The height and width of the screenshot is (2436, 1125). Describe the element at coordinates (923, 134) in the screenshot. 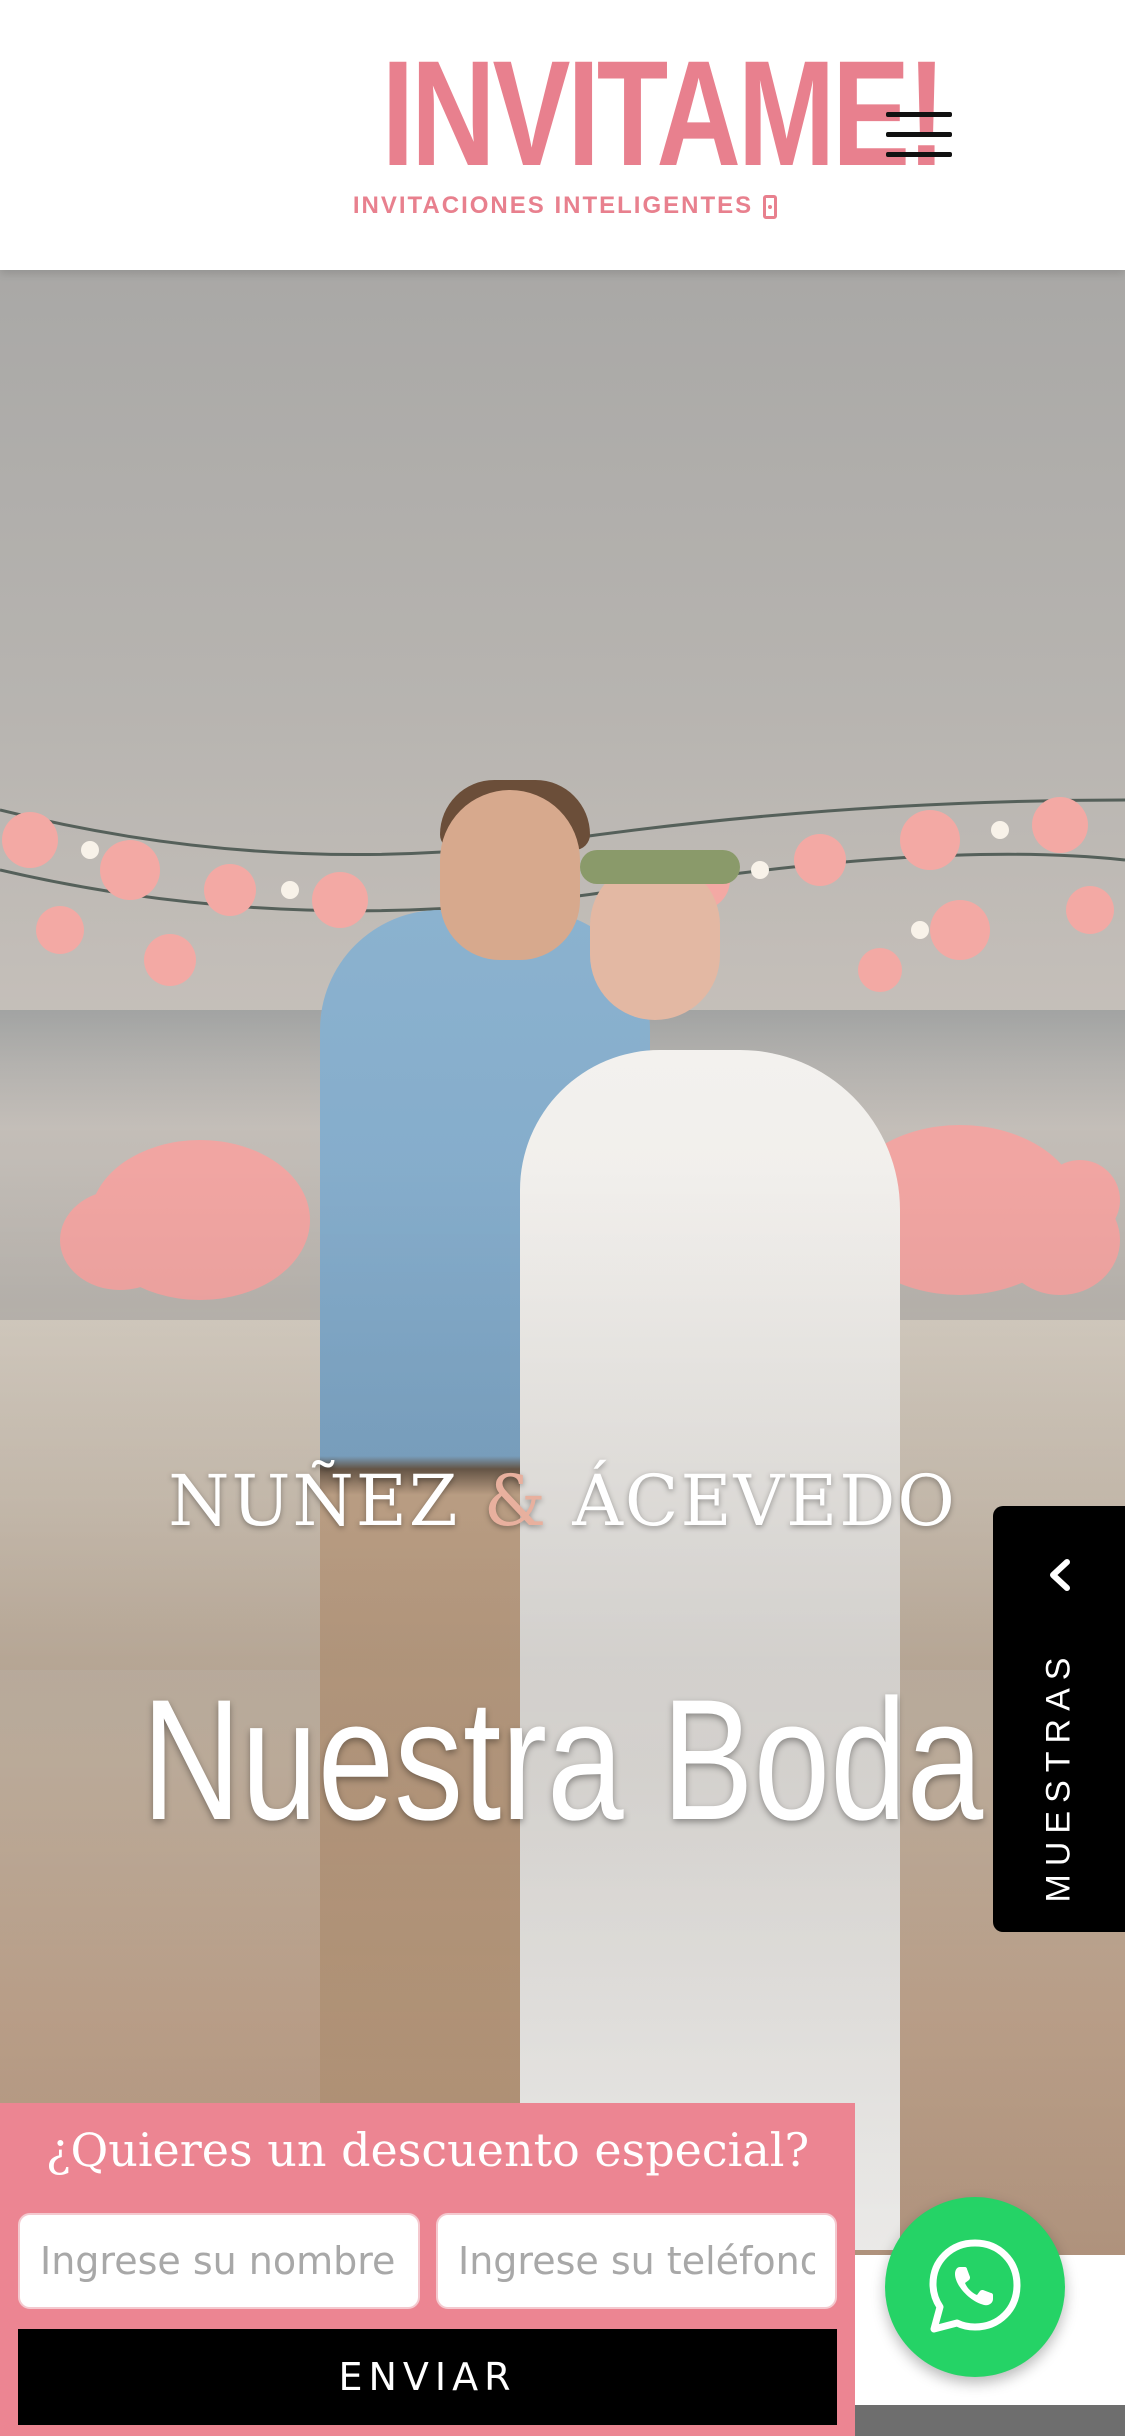

I see `hamburger-menu-icon` at that location.